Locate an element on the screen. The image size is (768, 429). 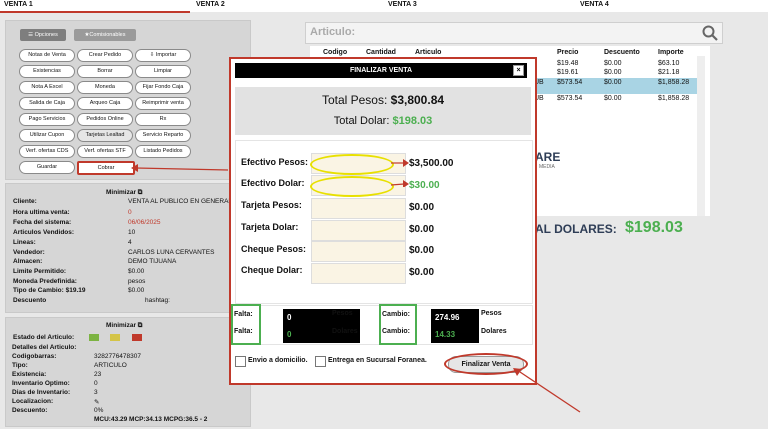
tarjeta-pesos-input is located at coordinates (358, 208).